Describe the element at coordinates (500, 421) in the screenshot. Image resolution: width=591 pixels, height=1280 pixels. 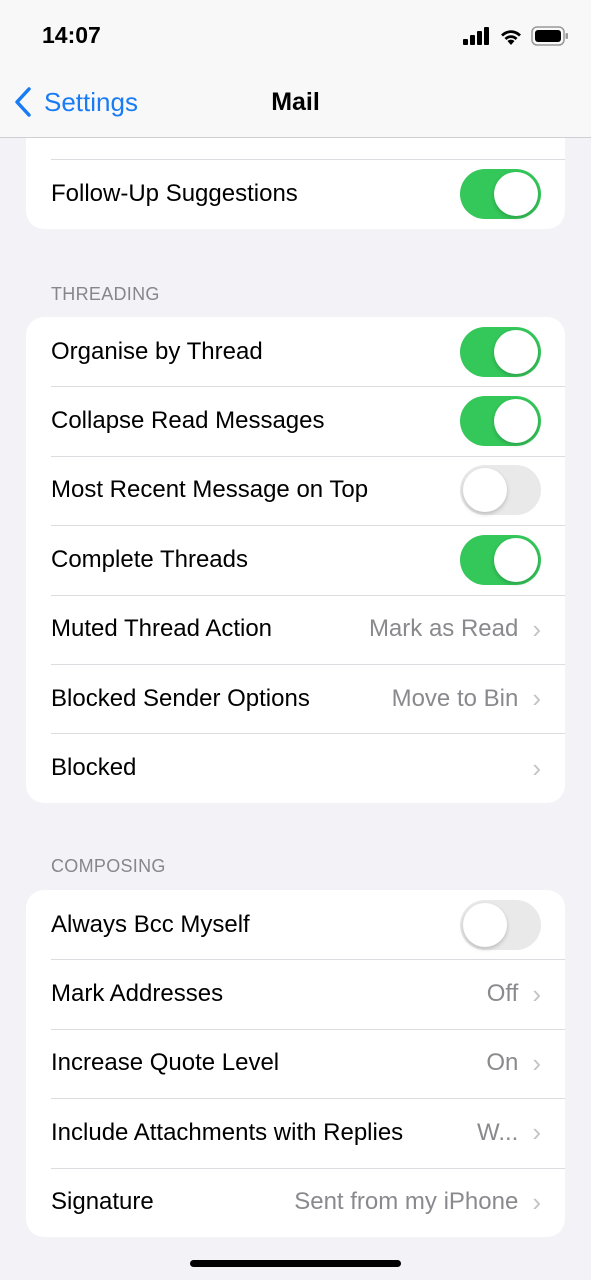
I see `collapse-read-toggle` at that location.